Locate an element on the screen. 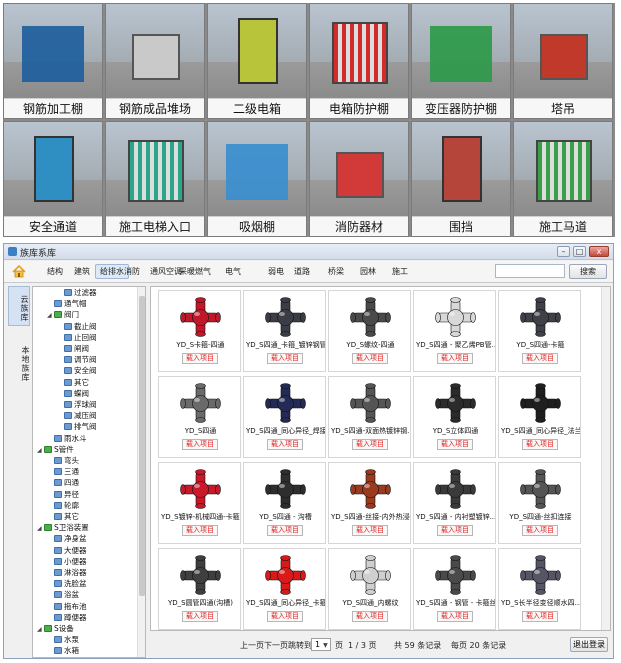  next-page-link: 下一页 is located at coordinates (276, 645).